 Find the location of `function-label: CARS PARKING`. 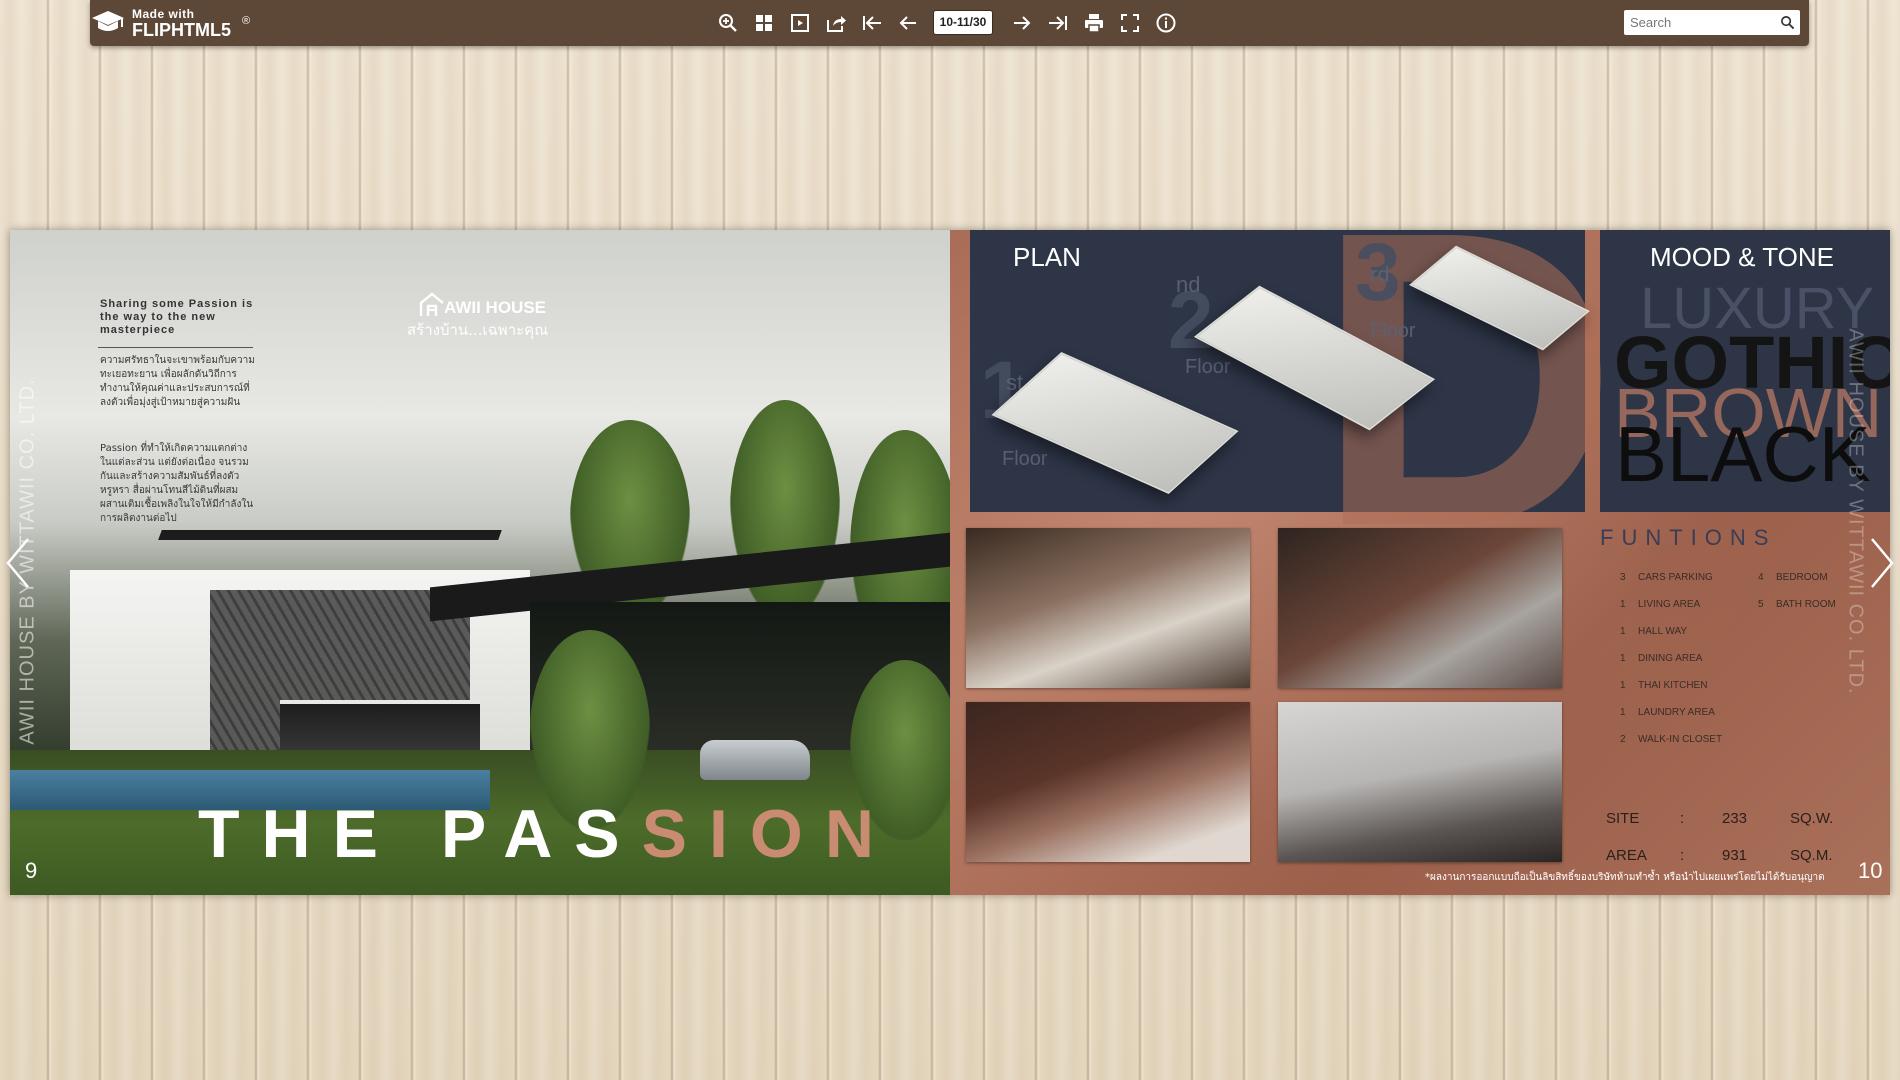

function-label: CARS PARKING is located at coordinates (1675, 577).